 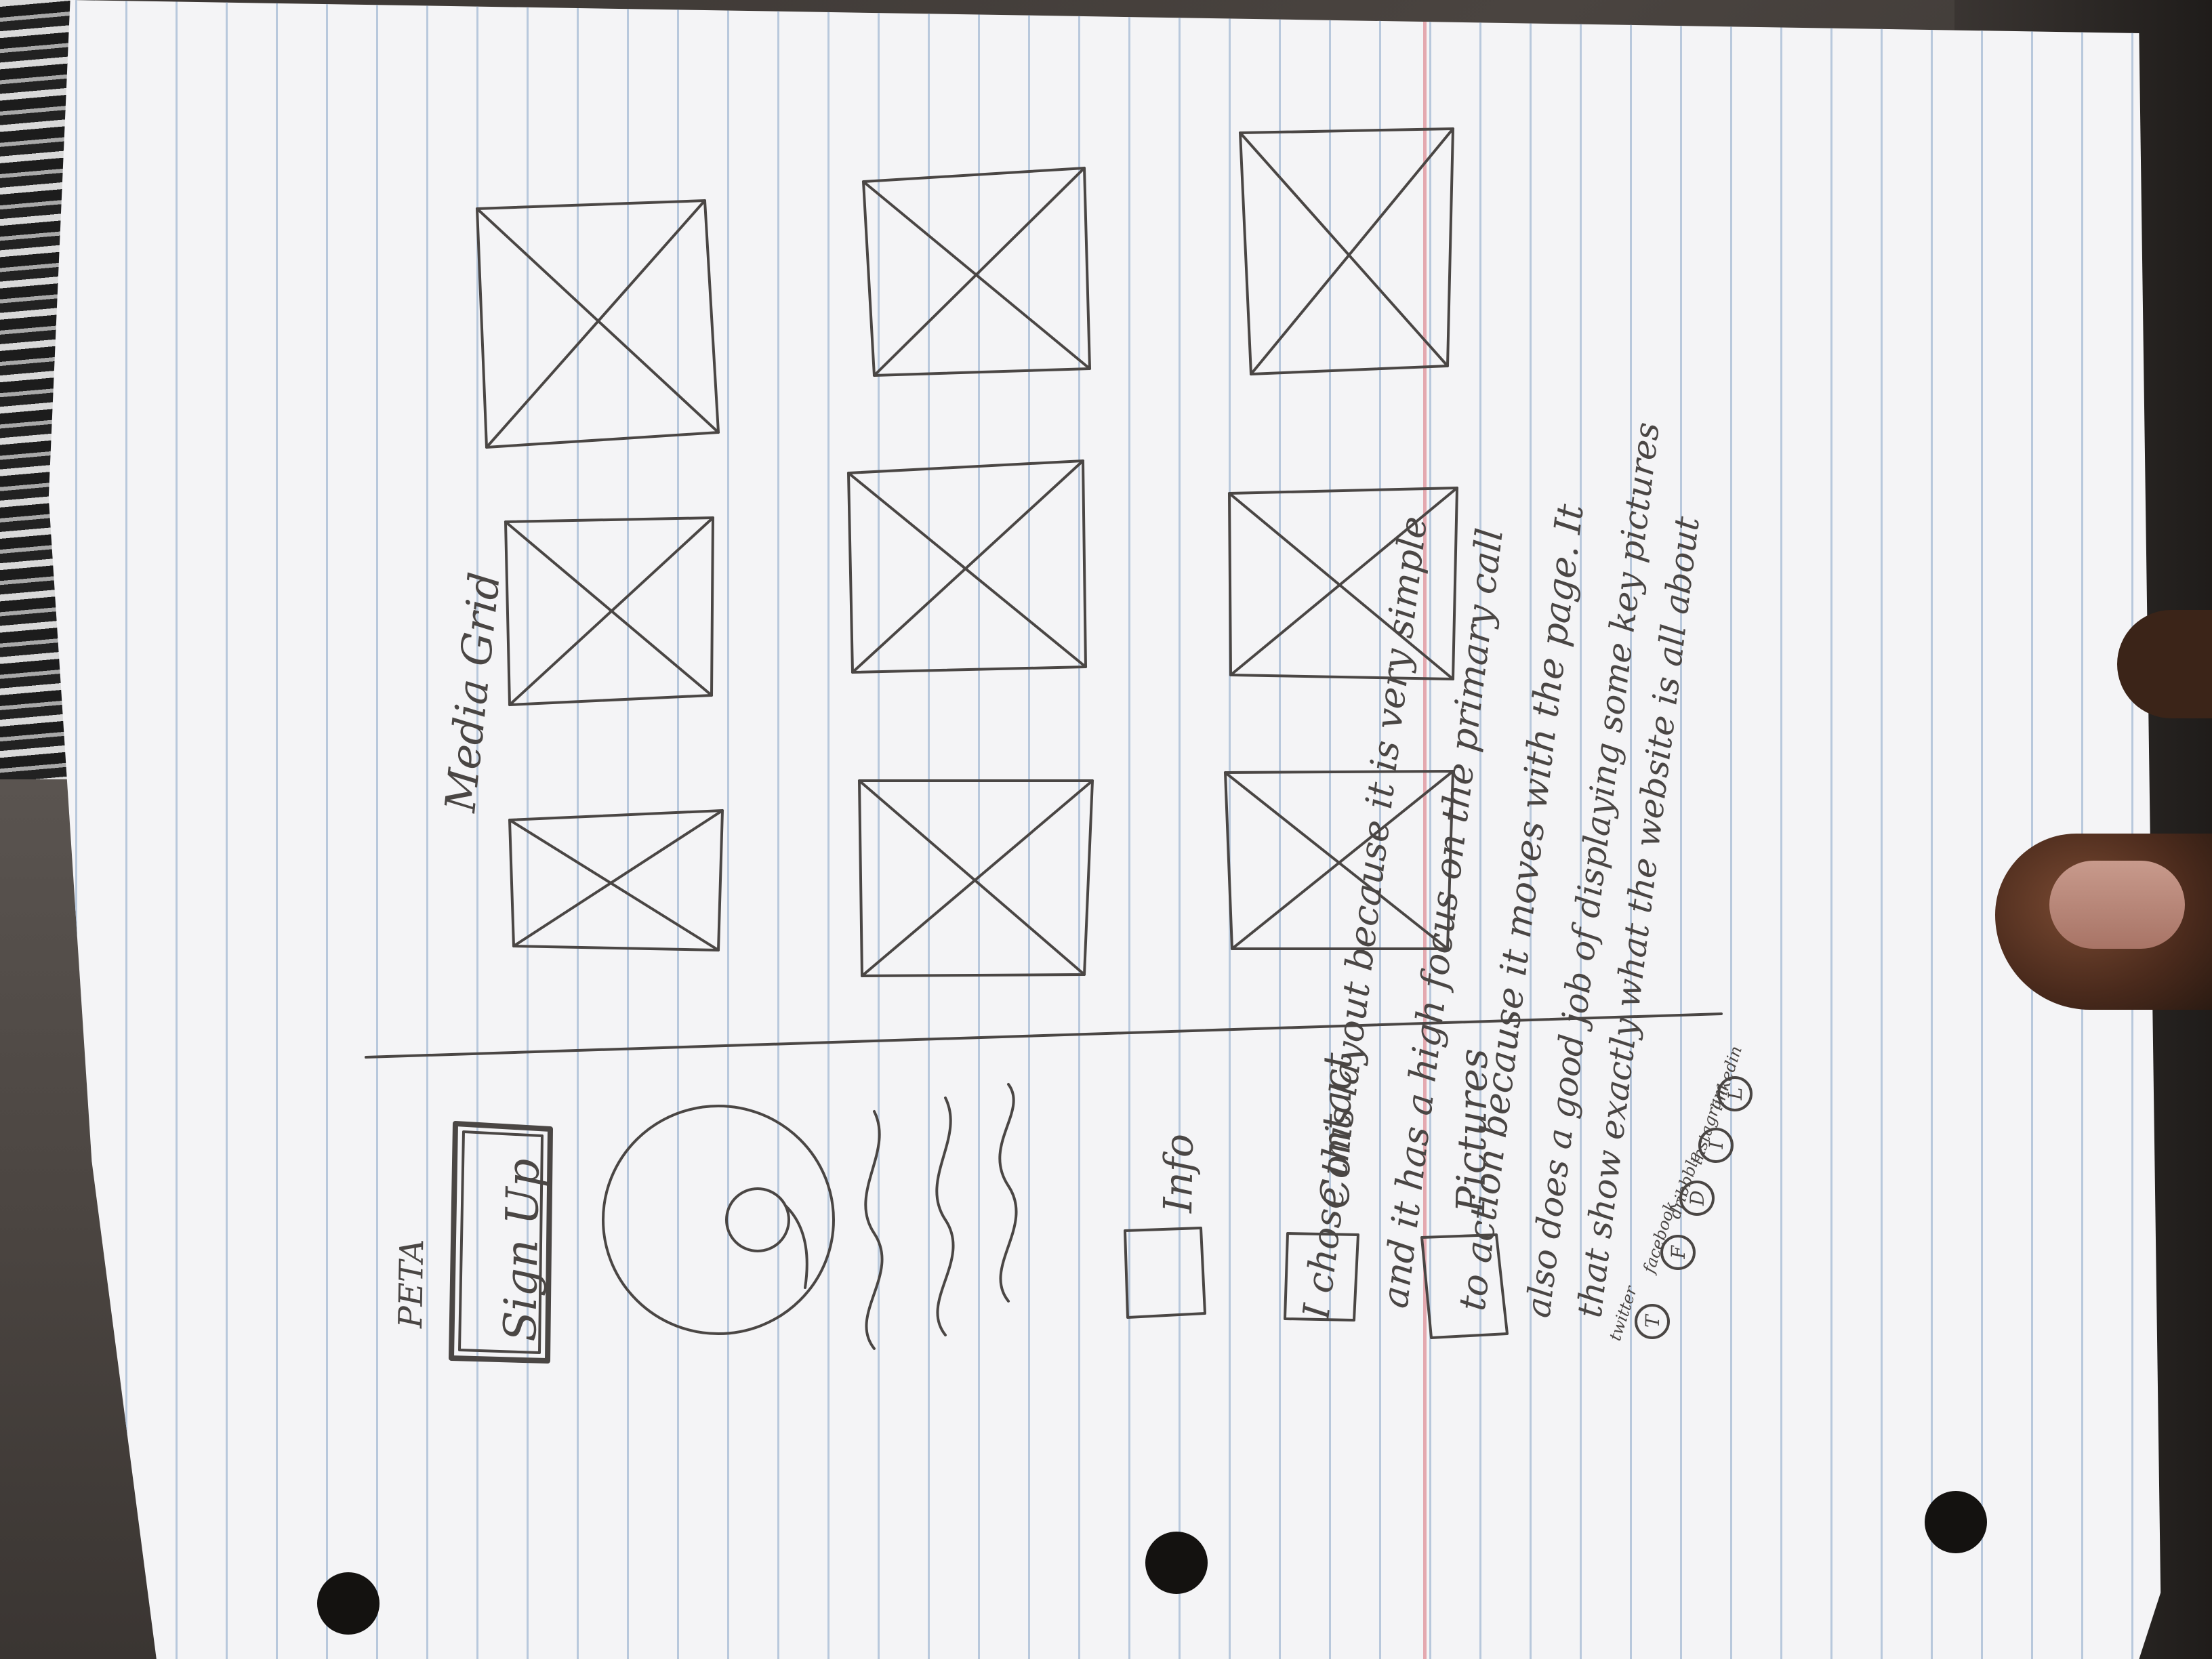 What do you see at coordinates (1653, 1320) in the screenshot?
I see `svg-text: T` at bounding box center [1653, 1320].